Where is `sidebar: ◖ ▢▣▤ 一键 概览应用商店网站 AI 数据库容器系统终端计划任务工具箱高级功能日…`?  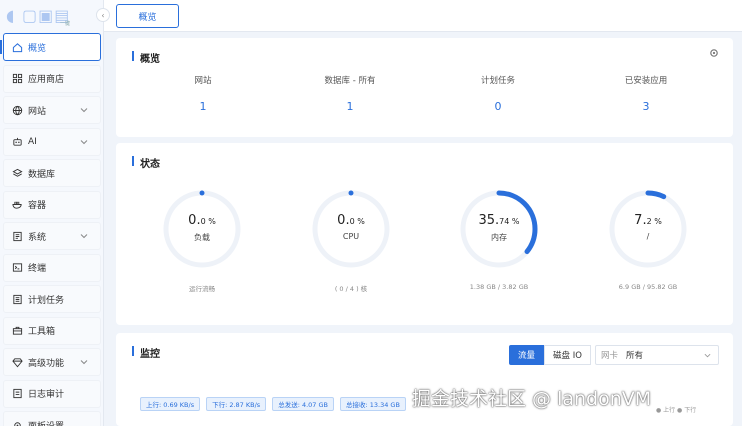 sidebar: ◖ ▢▣▤ 一键 概览应用商店网站 AI 数据库容器系统终端计划任务工具箱高级功能日… is located at coordinates (52, 213).